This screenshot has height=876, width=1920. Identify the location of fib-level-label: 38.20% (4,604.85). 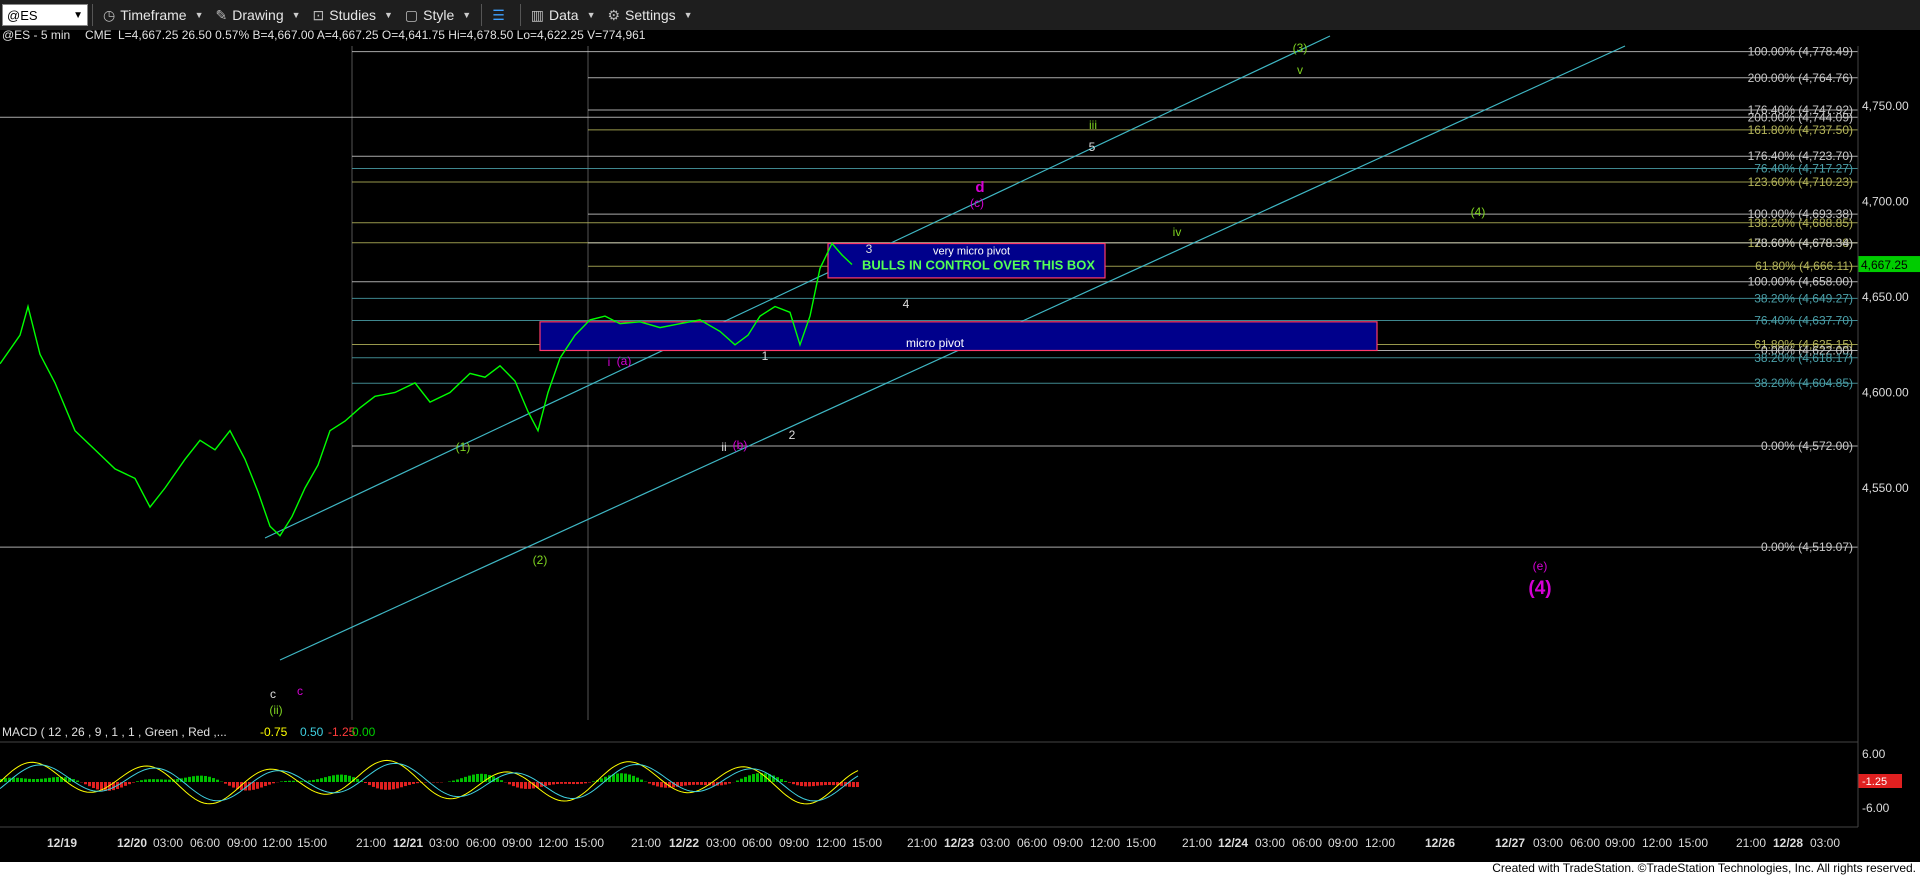
(1803, 383).